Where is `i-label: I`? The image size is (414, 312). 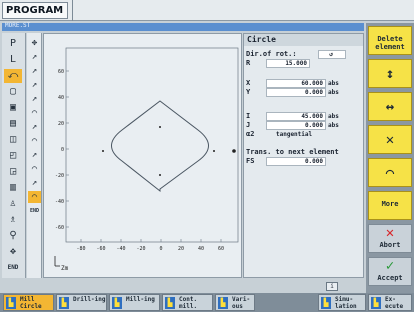
i-label: I is located at coordinates (248, 116).